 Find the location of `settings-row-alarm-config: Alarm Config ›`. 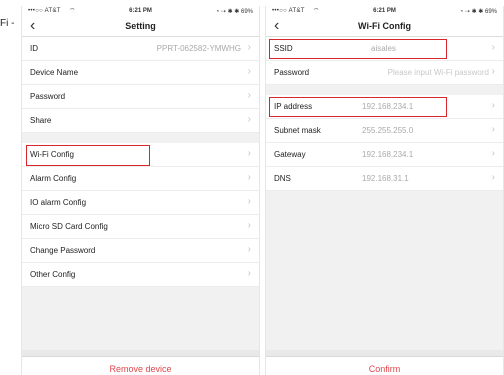

settings-row-alarm-config: Alarm Config › is located at coordinates (140, 179).